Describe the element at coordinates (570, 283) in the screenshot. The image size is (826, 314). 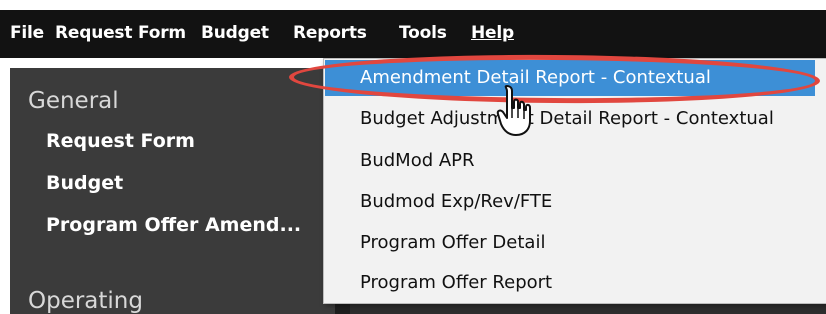
I see `report-menu-item-program-offer-report: Program Offer Report` at that location.